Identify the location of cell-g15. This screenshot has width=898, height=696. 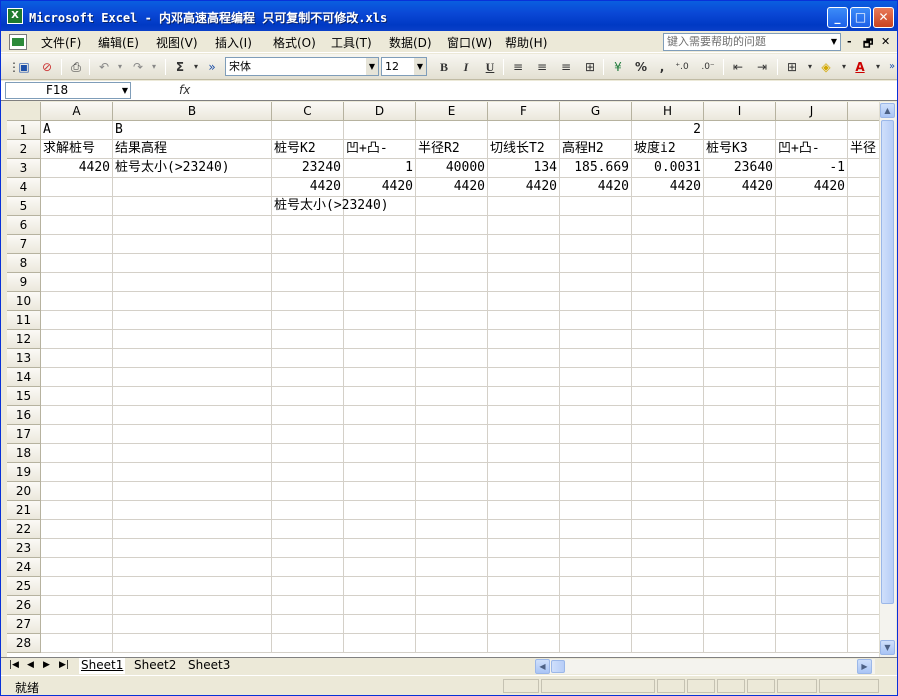
(596, 396).